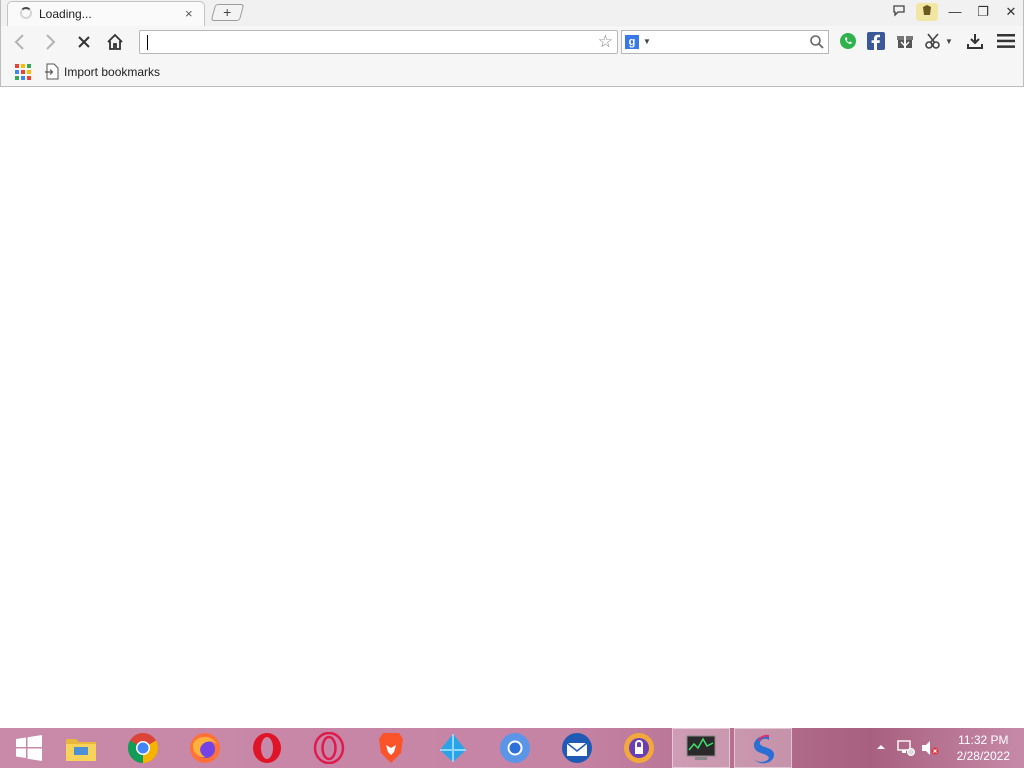 The width and height of the screenshot is (1024, 768). Describe the element at coordinates (81, 748) in the screenshot. I see `file-explorer-icon` at that location.